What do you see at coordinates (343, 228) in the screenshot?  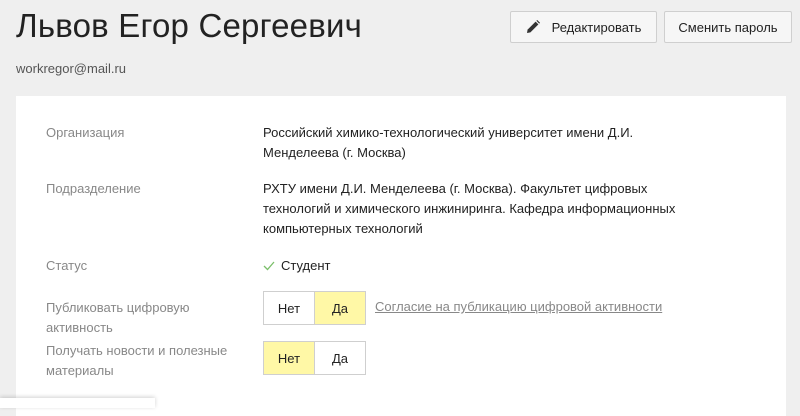 I see `department-value-line: компьютерных технологий` at bounding box center [343, 228].